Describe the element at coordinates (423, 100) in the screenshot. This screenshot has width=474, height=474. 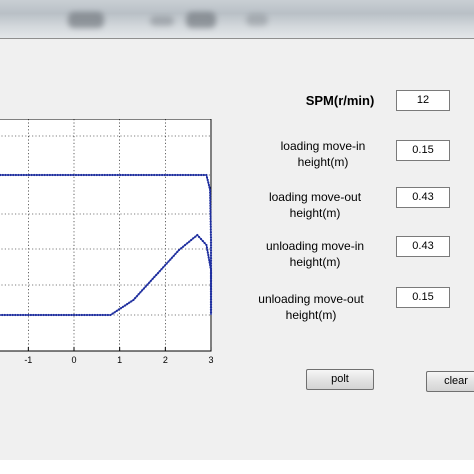
I see `spm-input: 12` at that location.